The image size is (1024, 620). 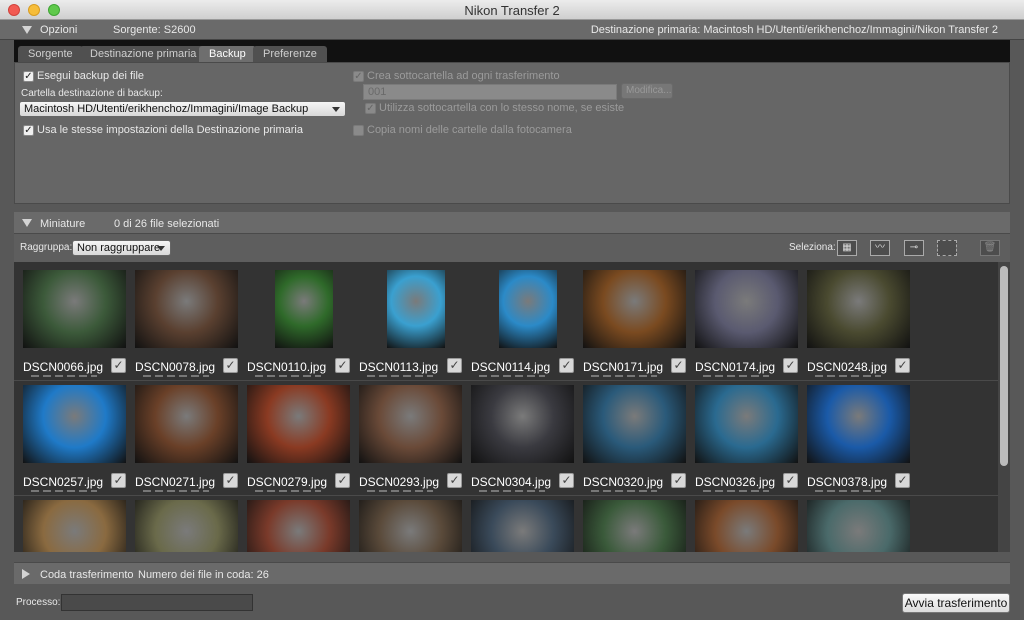 I want to click on tab-primary-destination: Destinazione primaria, so click(x=143, y=54).